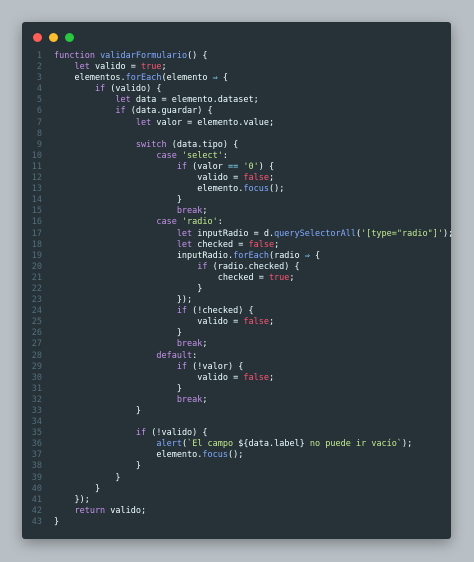 The width and height of the screenshot is (474, 562). I want to click on line-number: 31, so click(36, 388).